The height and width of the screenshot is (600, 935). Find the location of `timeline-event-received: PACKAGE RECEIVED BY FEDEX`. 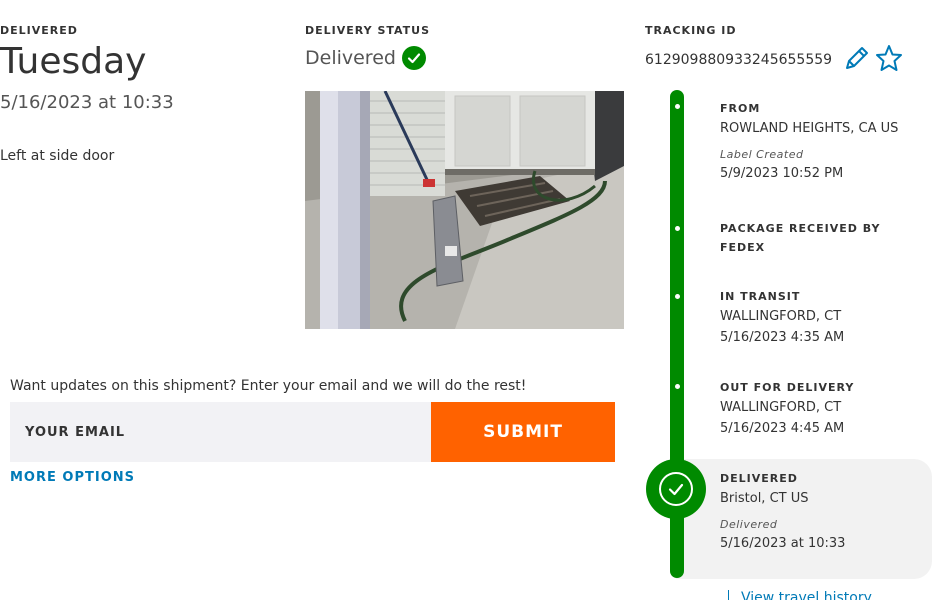

timeline-event-received: PACKAGE RECEIVED BY FEDEX is located at coordinates (805, 238).